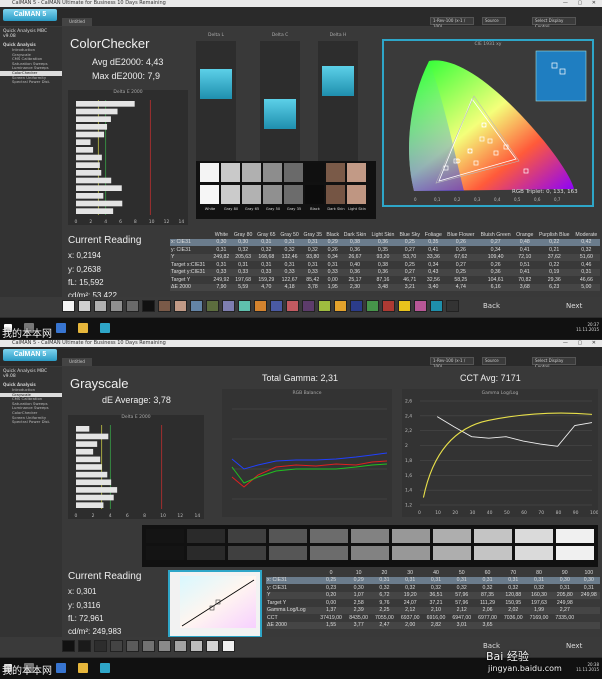 This screenshot has width=602, height=679. What do you see at coordinates (331, 602) in the screenshot?
I see `table-cell: 0,00` at bounding box center [331, 602].